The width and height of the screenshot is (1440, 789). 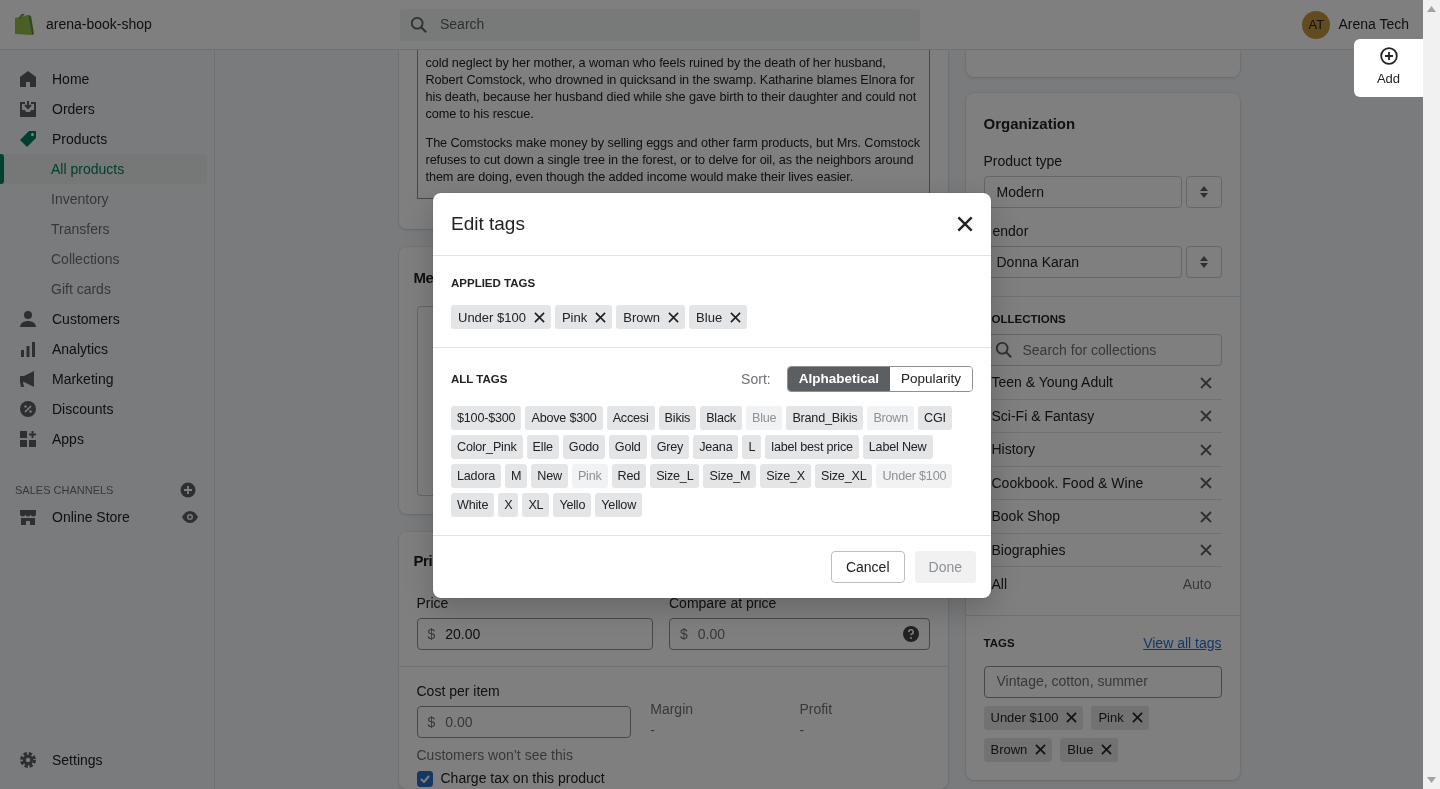 What do you see at coordinates (564, 418) in the screenshot?
I see `tag-button: Above $300` at bounding box center [564, 418].